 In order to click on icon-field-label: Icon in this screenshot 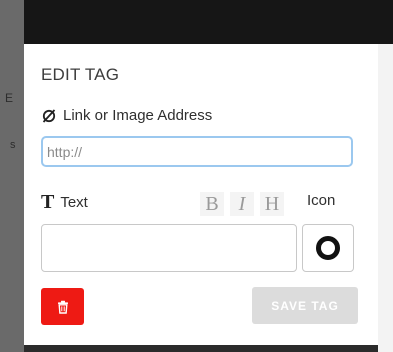, I will do `click(321, 200)`.